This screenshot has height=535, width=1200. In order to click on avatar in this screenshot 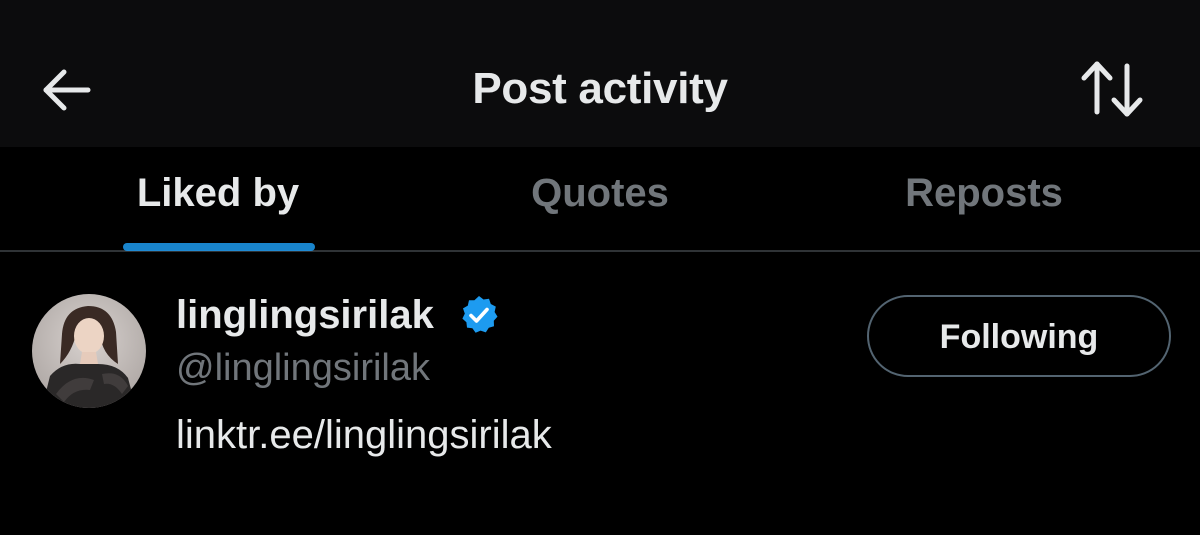, I will do `click(89, 351)`.